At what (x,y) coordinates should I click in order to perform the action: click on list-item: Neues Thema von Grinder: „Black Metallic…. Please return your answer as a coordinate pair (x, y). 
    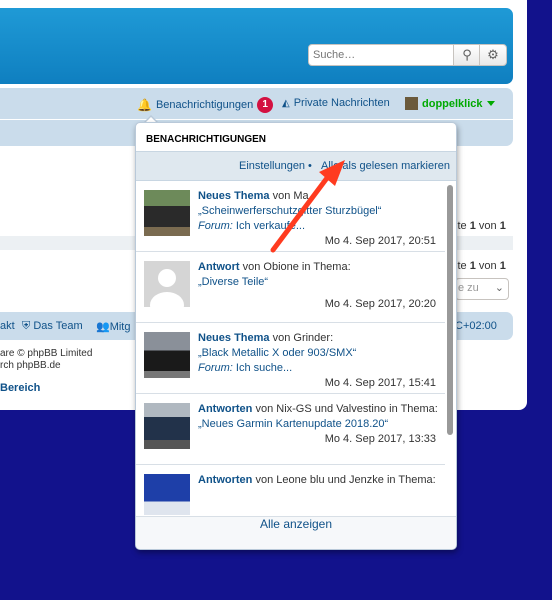
    Looking at the image, I should click on (290, 358).